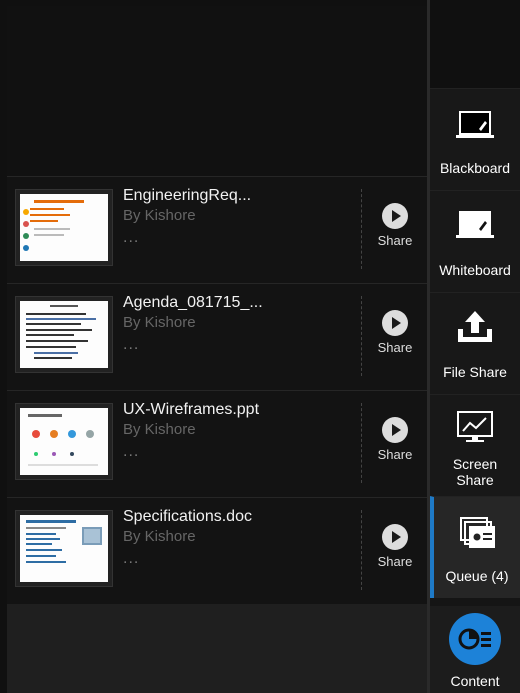 Image resolution: width=520 pixels, height=693 pixels. Describe the element at coordinates (475, 445) in the screenshot. I see `sidebar-item-screen-share: Screen Share` at that location.